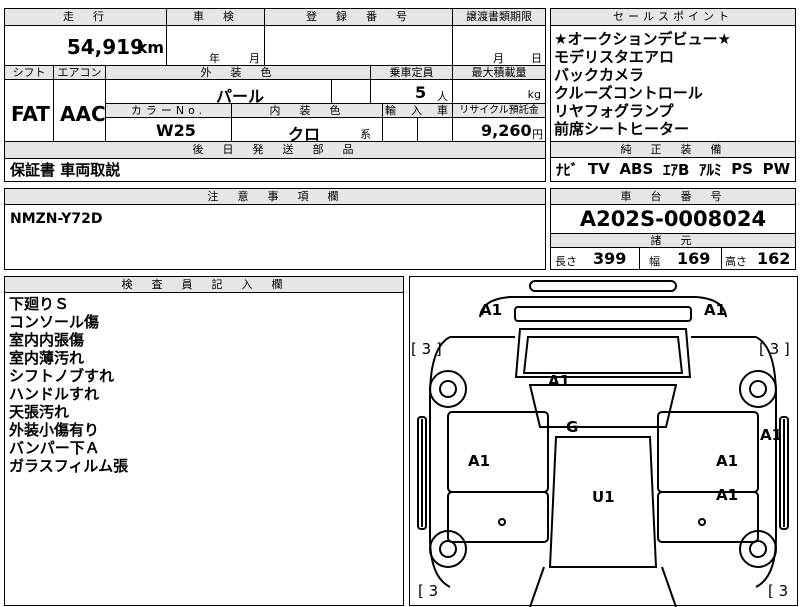 This screenshot has height=607, width=800. What do you see at coordinates (214, 58) in the screenshot?
I see `shaken-year: 年` at bounding box center [214, 58].